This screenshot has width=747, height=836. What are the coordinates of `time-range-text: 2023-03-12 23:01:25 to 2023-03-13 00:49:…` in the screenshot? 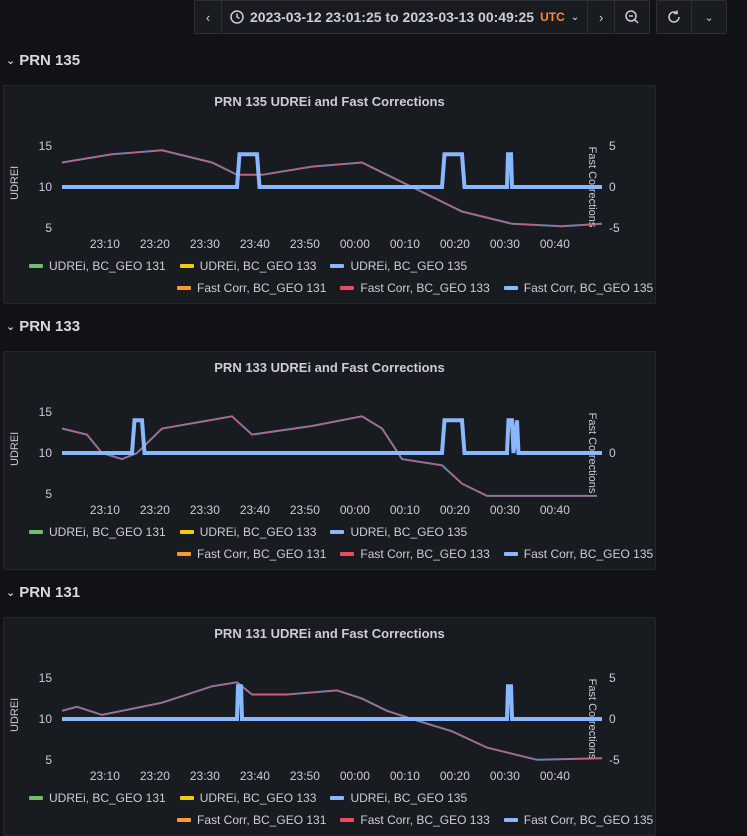 It's located at (392, 17).